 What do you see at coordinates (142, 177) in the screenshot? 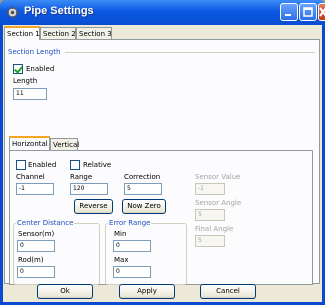
I see `correction-label: Correction` at bounding box center [142, 177].